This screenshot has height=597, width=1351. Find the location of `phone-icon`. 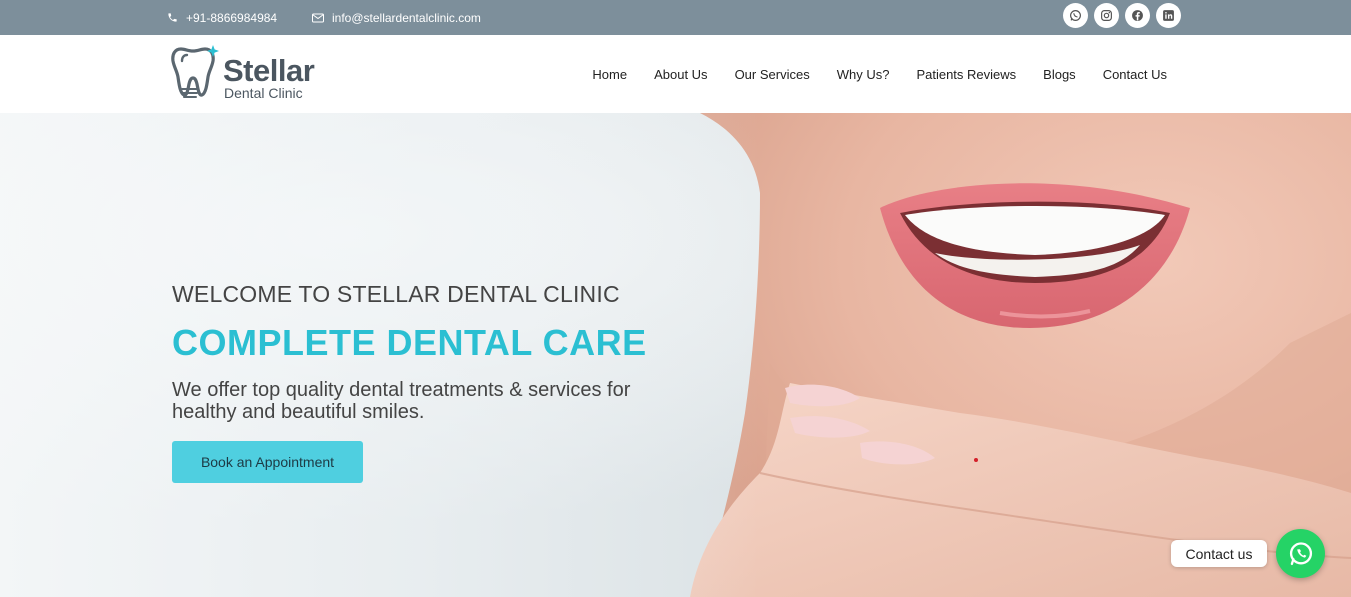

phone-icon is located at coordinates (172, 17).